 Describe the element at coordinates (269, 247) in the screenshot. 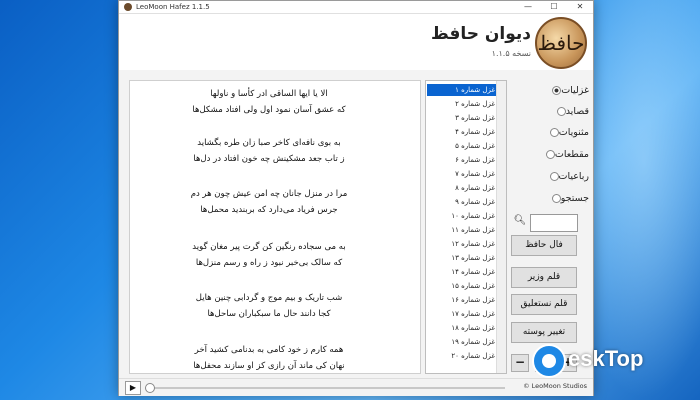

I see `poem-line: به می سجاده رنگین کن گرت پیر مغان گوید` at that location.